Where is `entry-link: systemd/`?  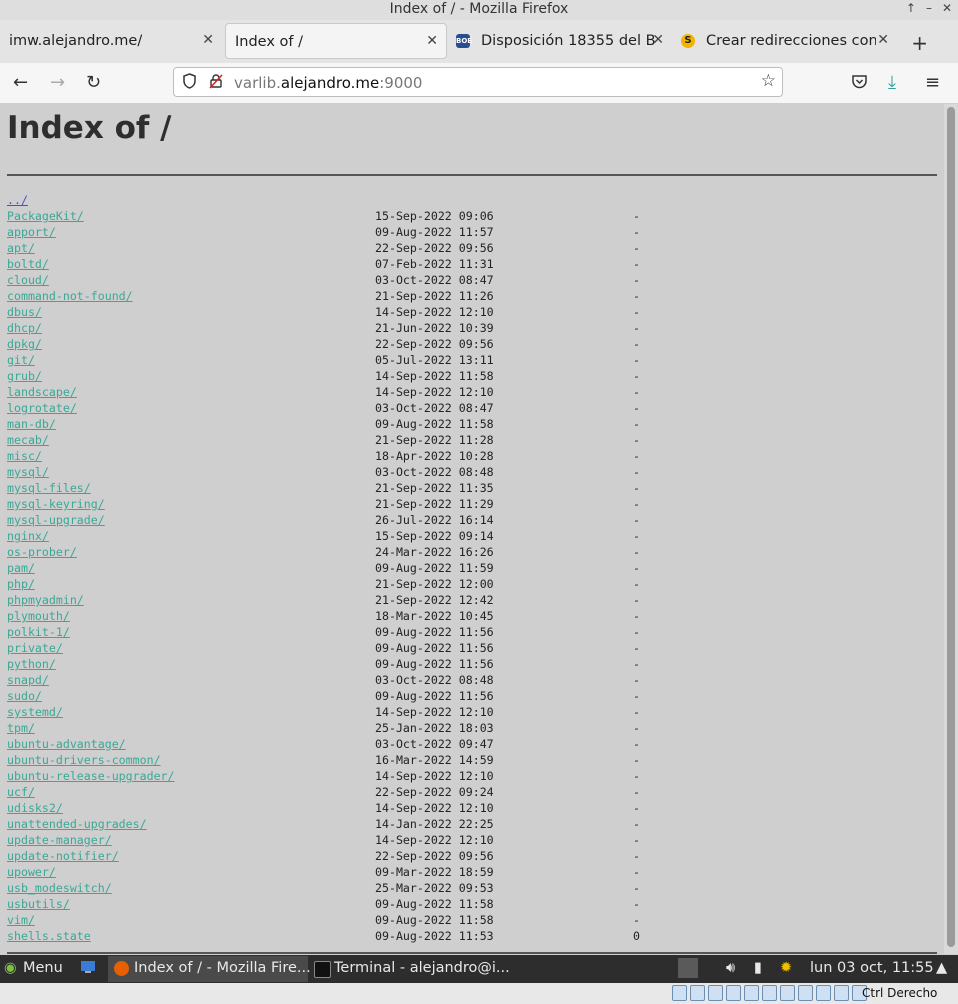 entry-link: systemd/ is located at coordinates (35, 712).